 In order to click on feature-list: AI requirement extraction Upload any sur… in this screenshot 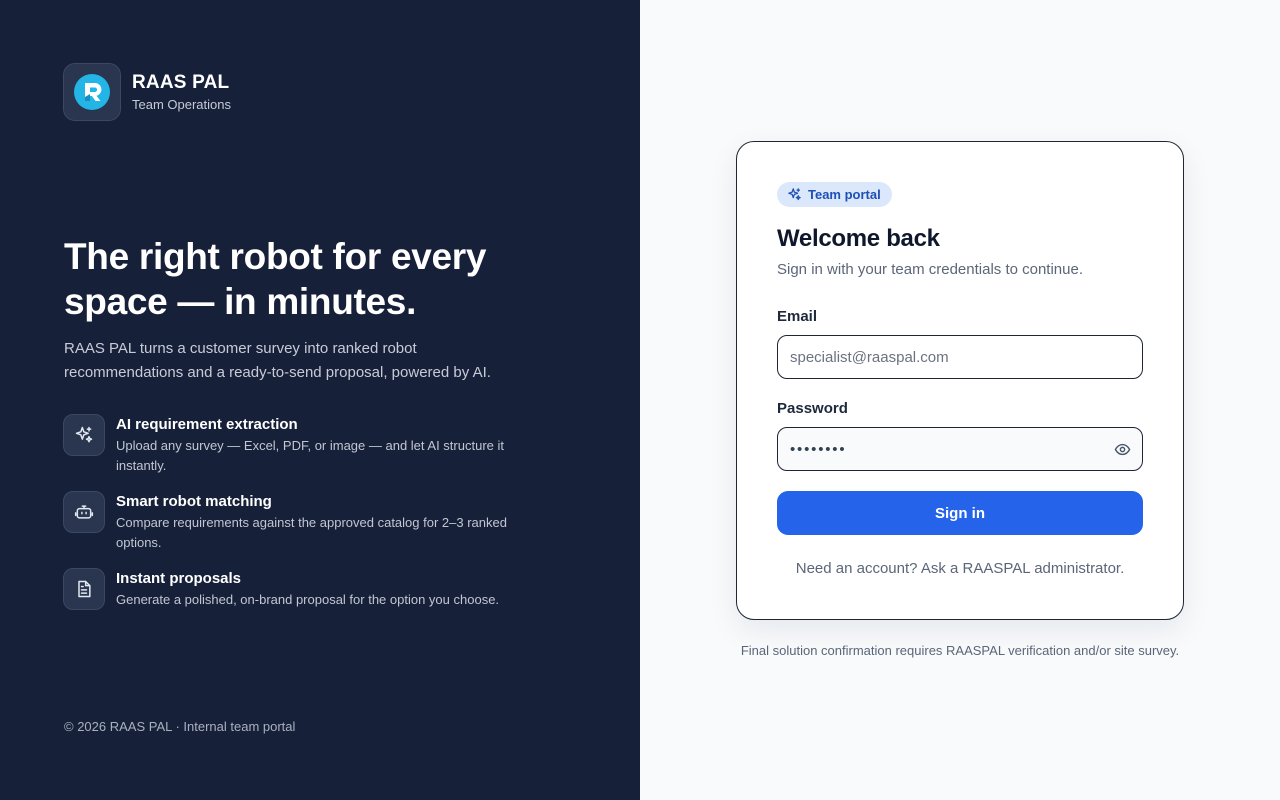, I will do `click(293, 519)`.